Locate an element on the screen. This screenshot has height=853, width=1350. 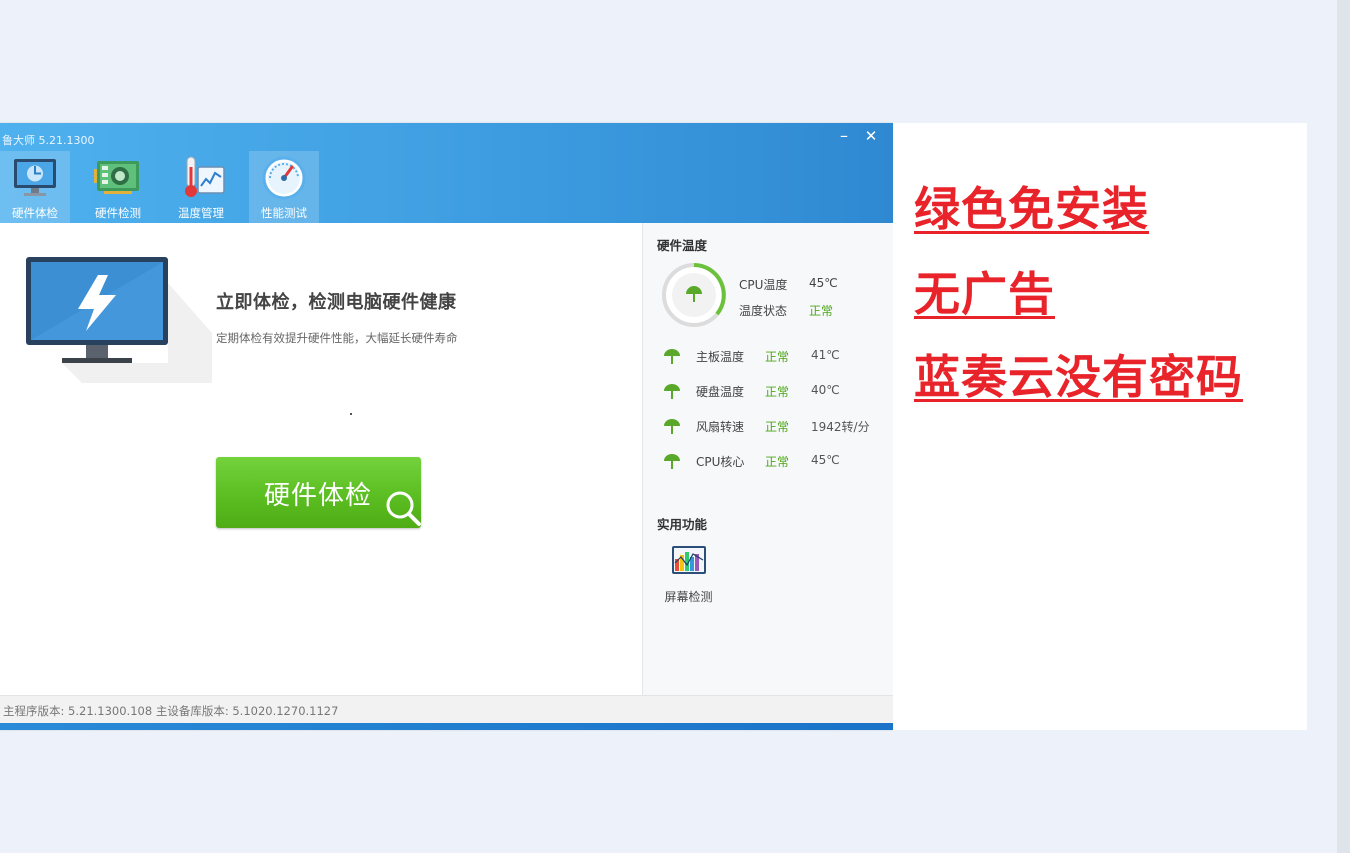
tools-section-title: 实用功能 is located at coordinates (682, 524).